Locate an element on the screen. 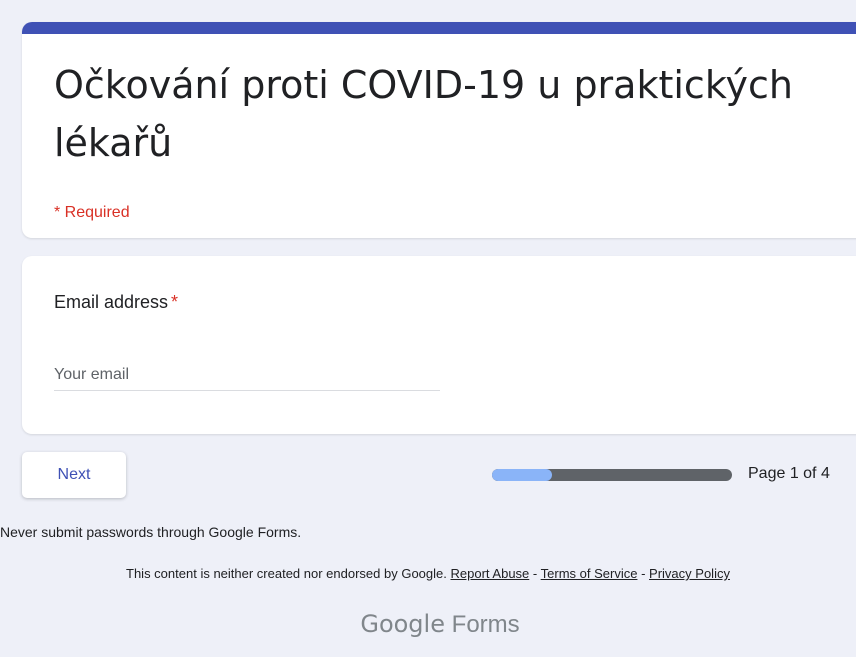  brand-forms-text: Forms is located at coordinates (485, 624).